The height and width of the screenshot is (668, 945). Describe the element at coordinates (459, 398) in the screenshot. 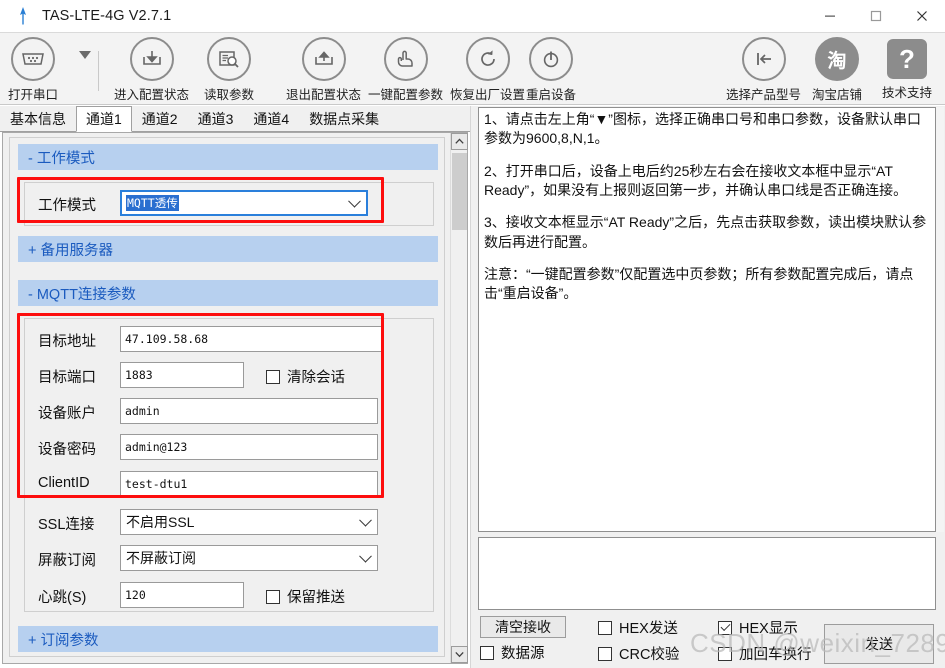

I see `config-panel-scrollbar` at that location.